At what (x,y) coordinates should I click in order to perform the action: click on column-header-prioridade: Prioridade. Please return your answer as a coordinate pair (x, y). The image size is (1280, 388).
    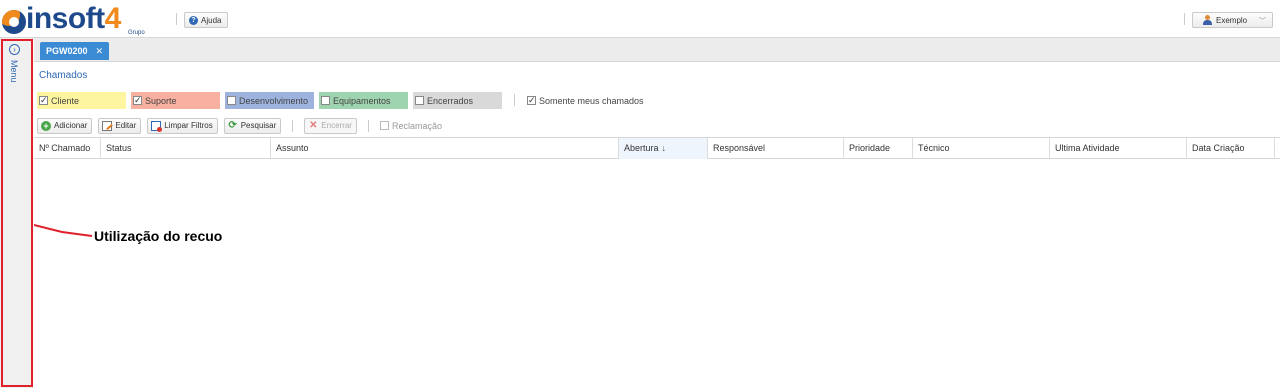
    Looking at the image, I should click on (878, 148).